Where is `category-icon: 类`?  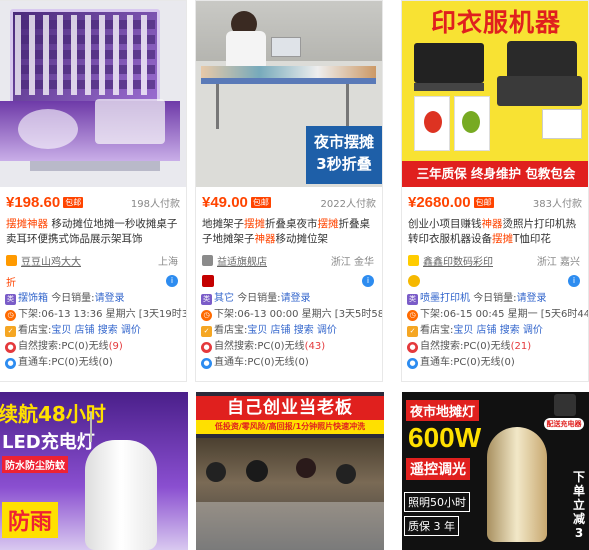 category-icon: 类 is located at coordinates (10, 299).